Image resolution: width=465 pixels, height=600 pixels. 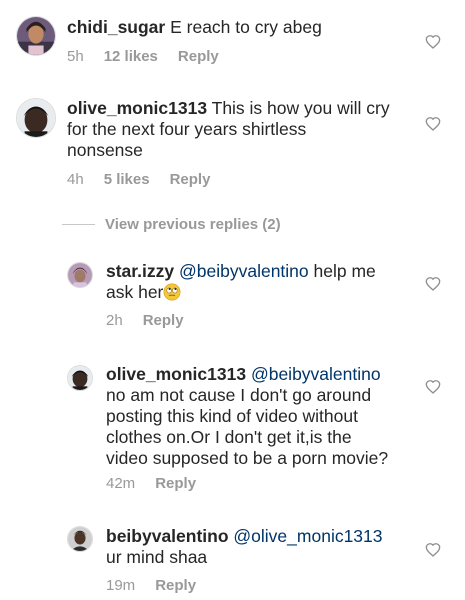 I want to click on reply-meta: 19m Reply, so click(x=161, y=585).